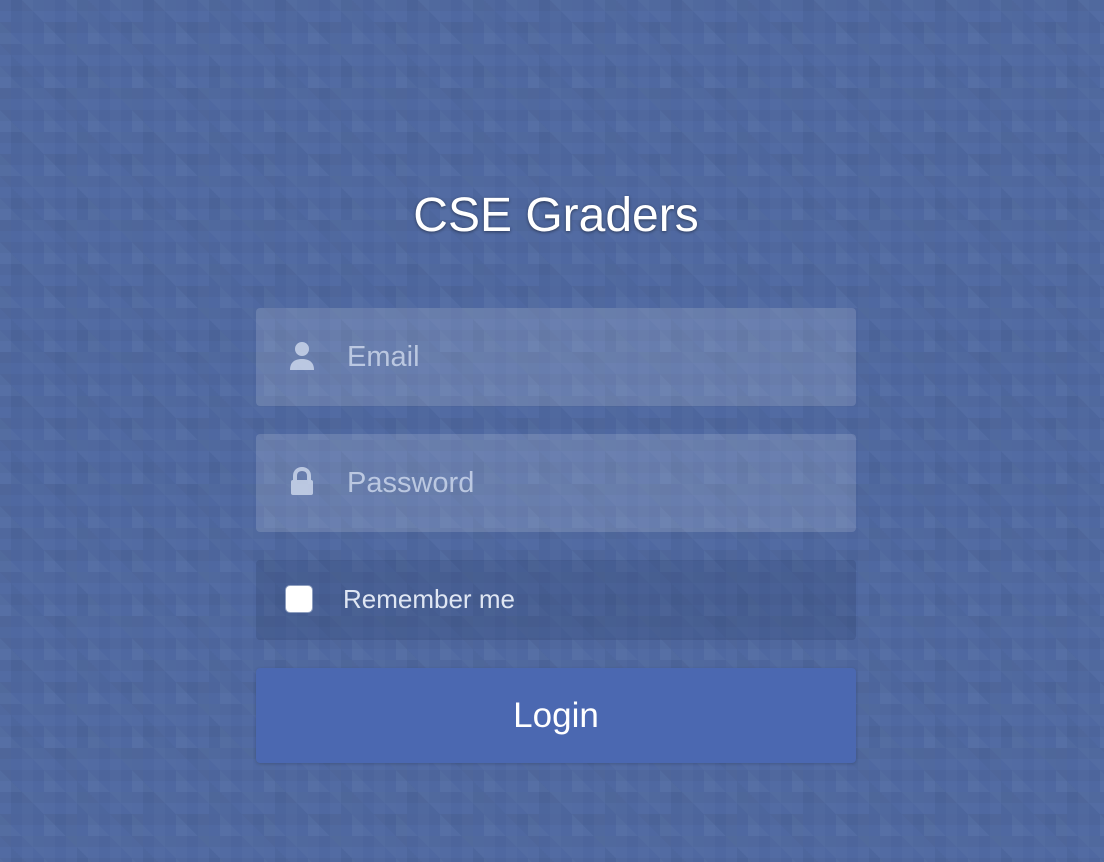 The width and height of the screenshot is (1104, 862). I want to click on email-field-container, so click(556, 357).